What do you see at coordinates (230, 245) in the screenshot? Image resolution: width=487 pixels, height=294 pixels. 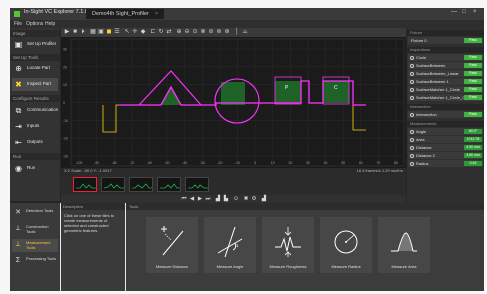 I see `measure-angle-tile: α Measure Angle` at bounding box center [230, 245].